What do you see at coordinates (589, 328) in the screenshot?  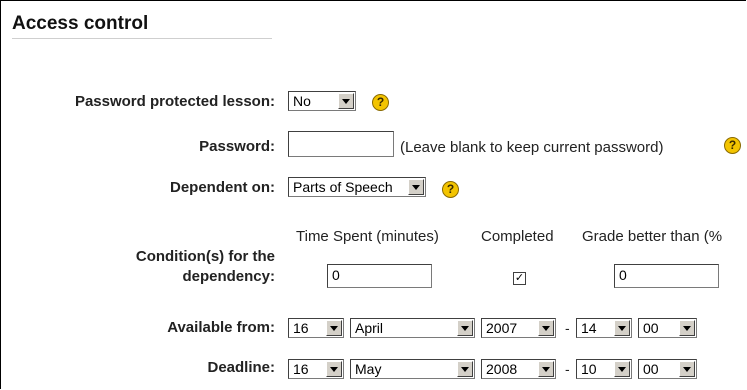 I see `available-hour-value: 14` at bounding box center [589, 328].